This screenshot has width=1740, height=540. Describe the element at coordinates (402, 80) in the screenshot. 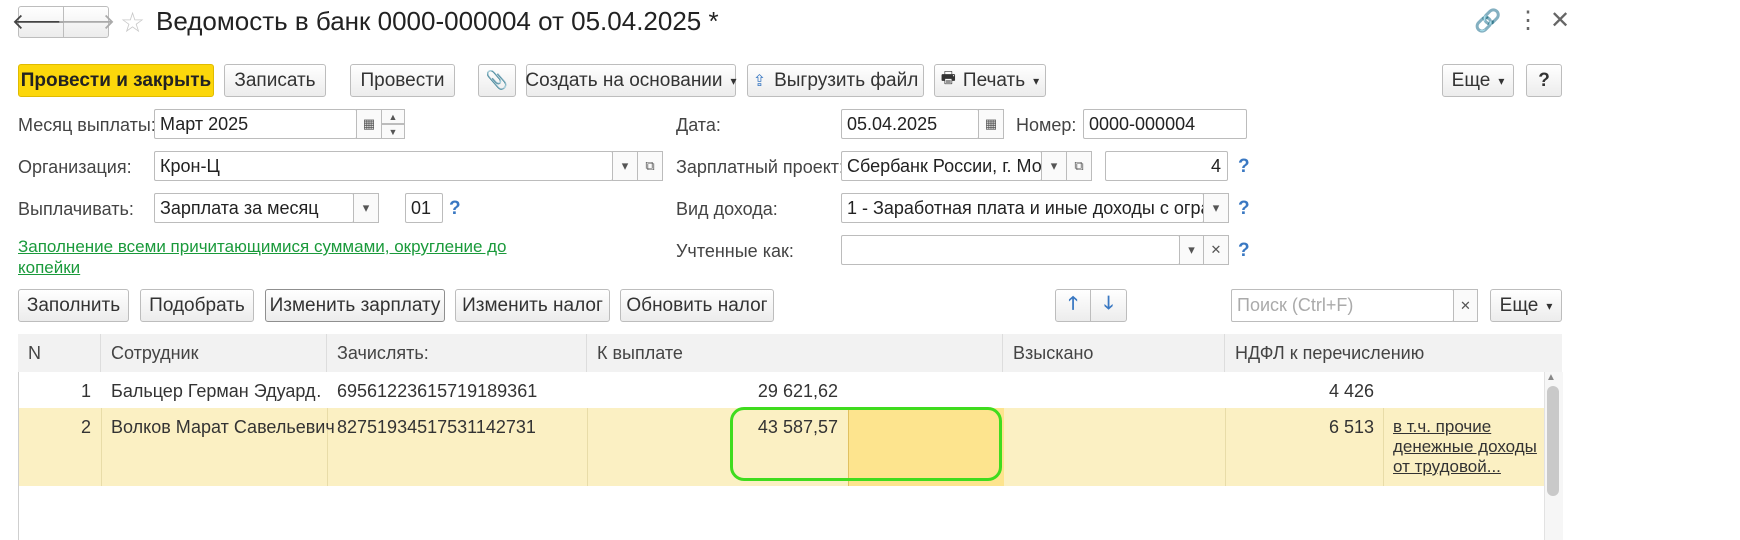

I see `post-button: Провести` at that location.